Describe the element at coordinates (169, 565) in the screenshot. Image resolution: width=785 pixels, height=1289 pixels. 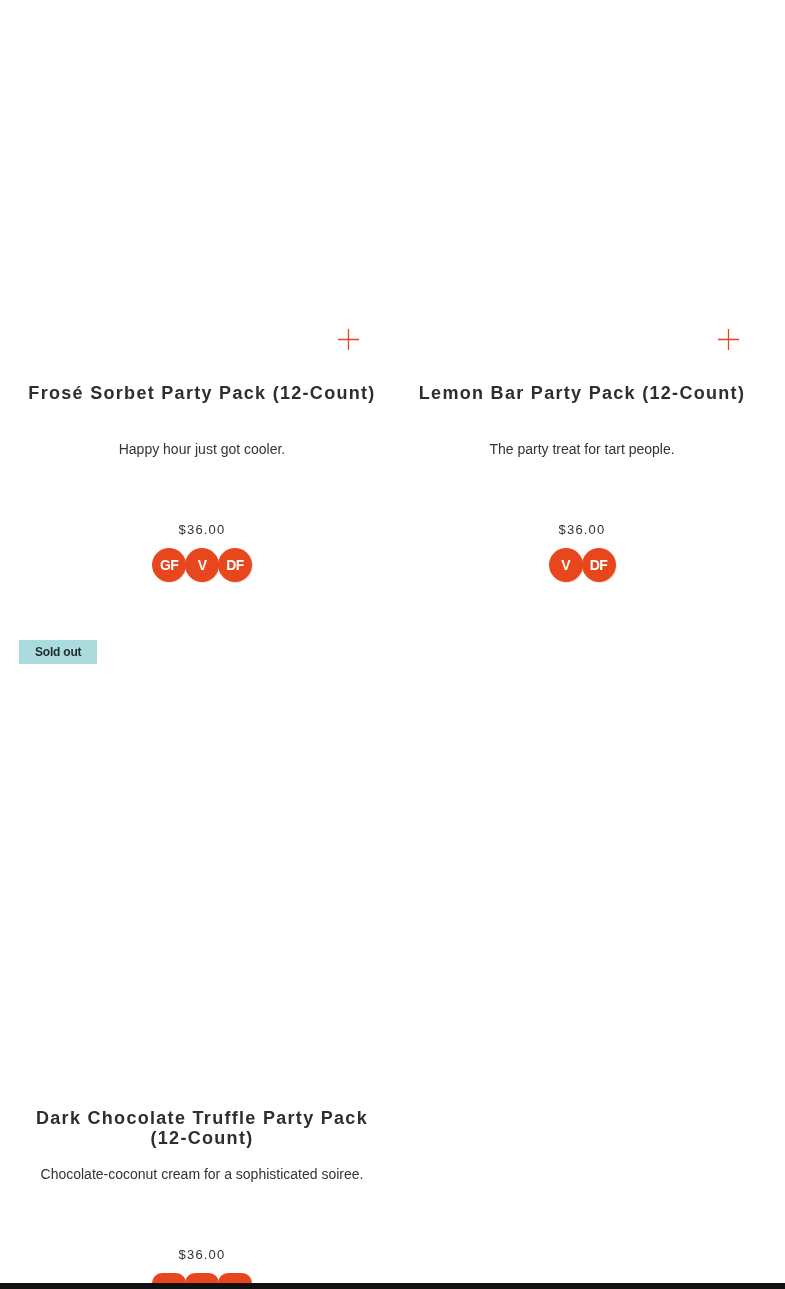
I see `diet-badge: GF` at that location.